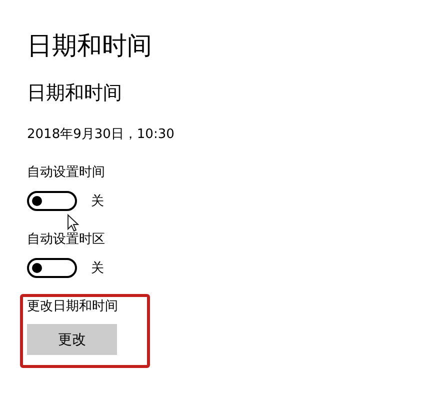 This screenshot has height=405, width=435. Describe the element at coordinates (101, 135) in the screenshot. I see `current-datetime: 2018年9月30日，10:30` at that location.